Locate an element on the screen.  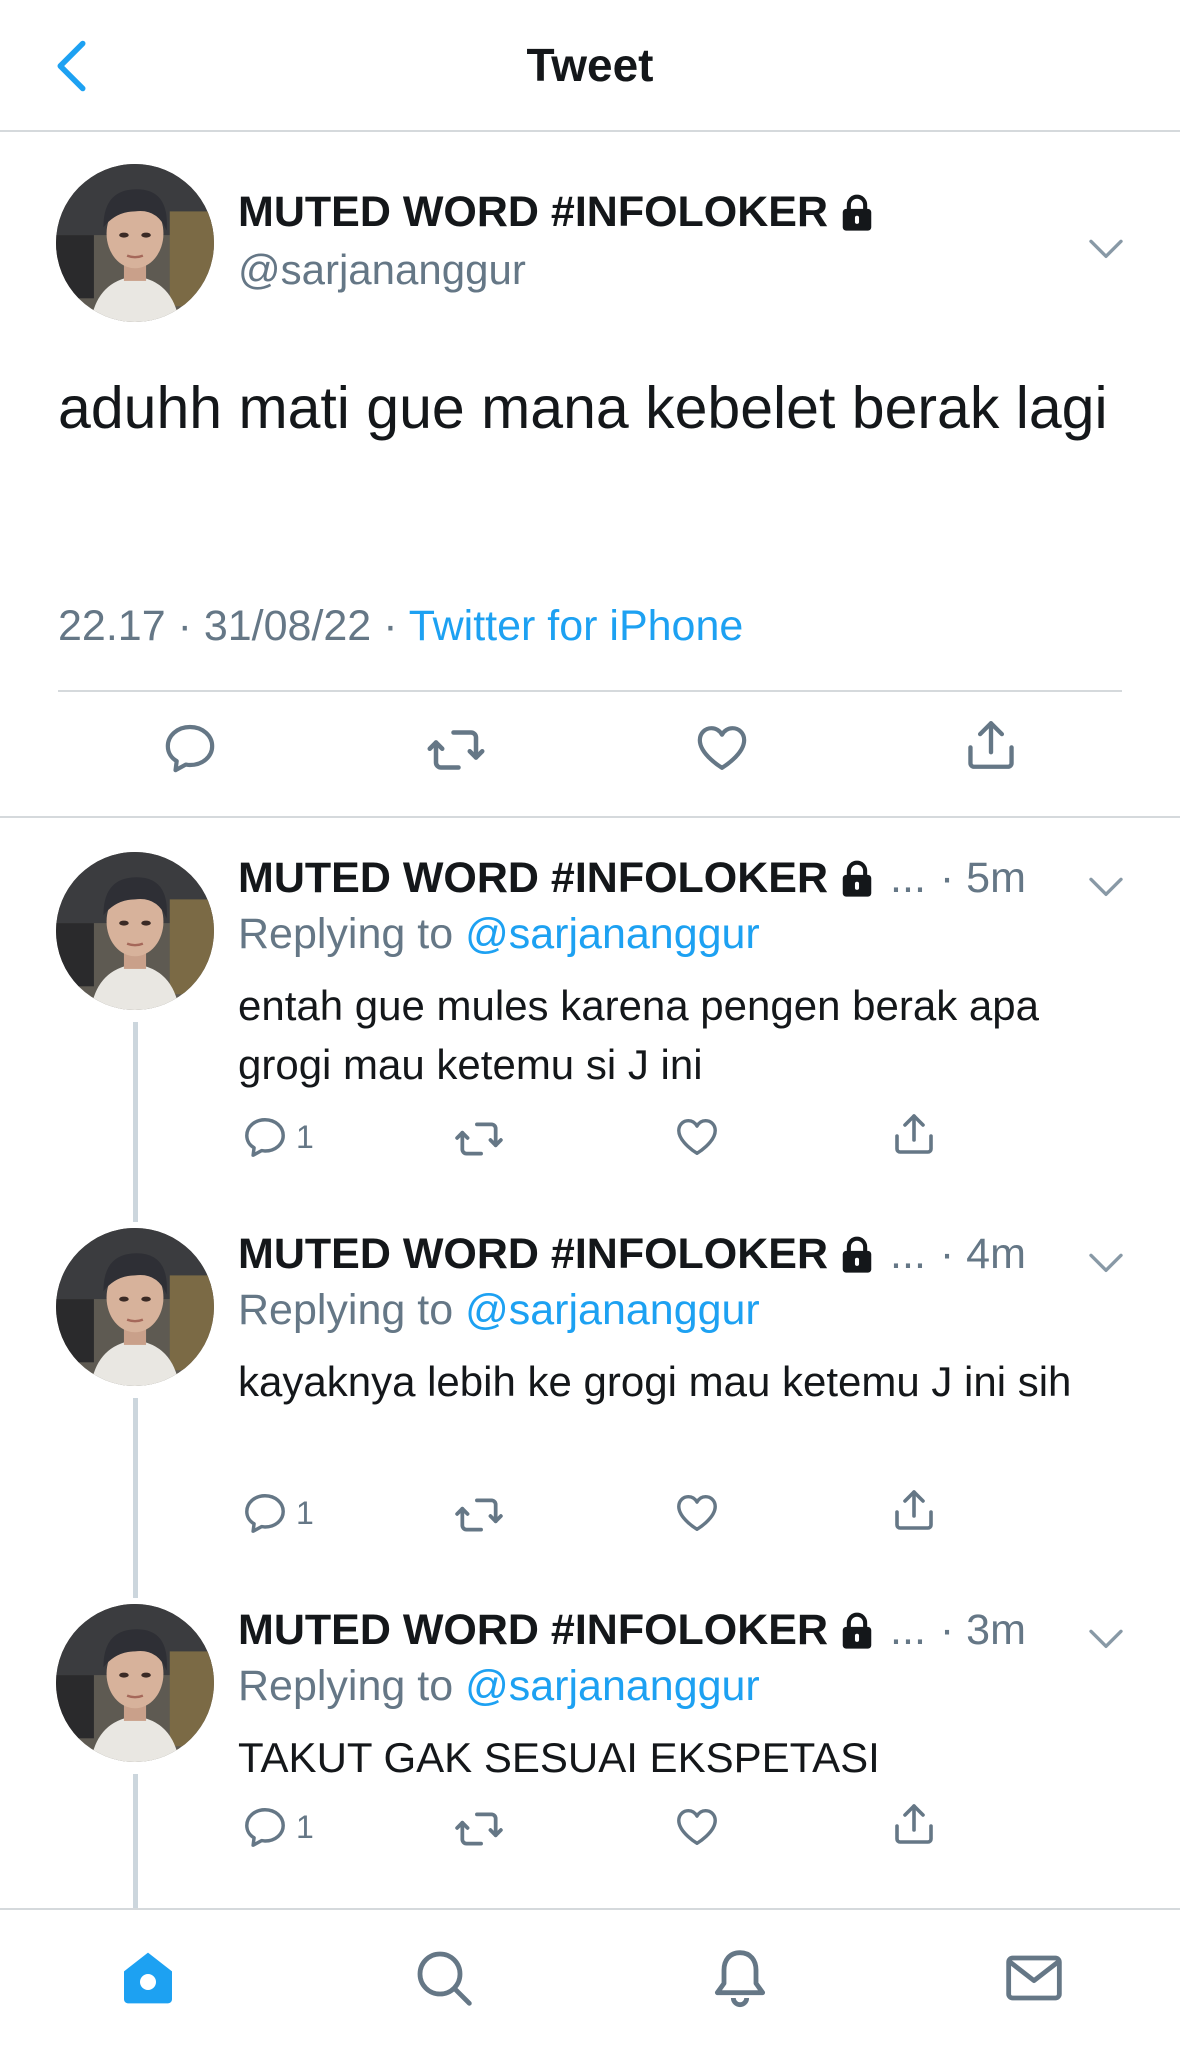
author-name-row: MUTED WORD #INFOLOKER ... · 4m is located at coordinates (632, 1254).